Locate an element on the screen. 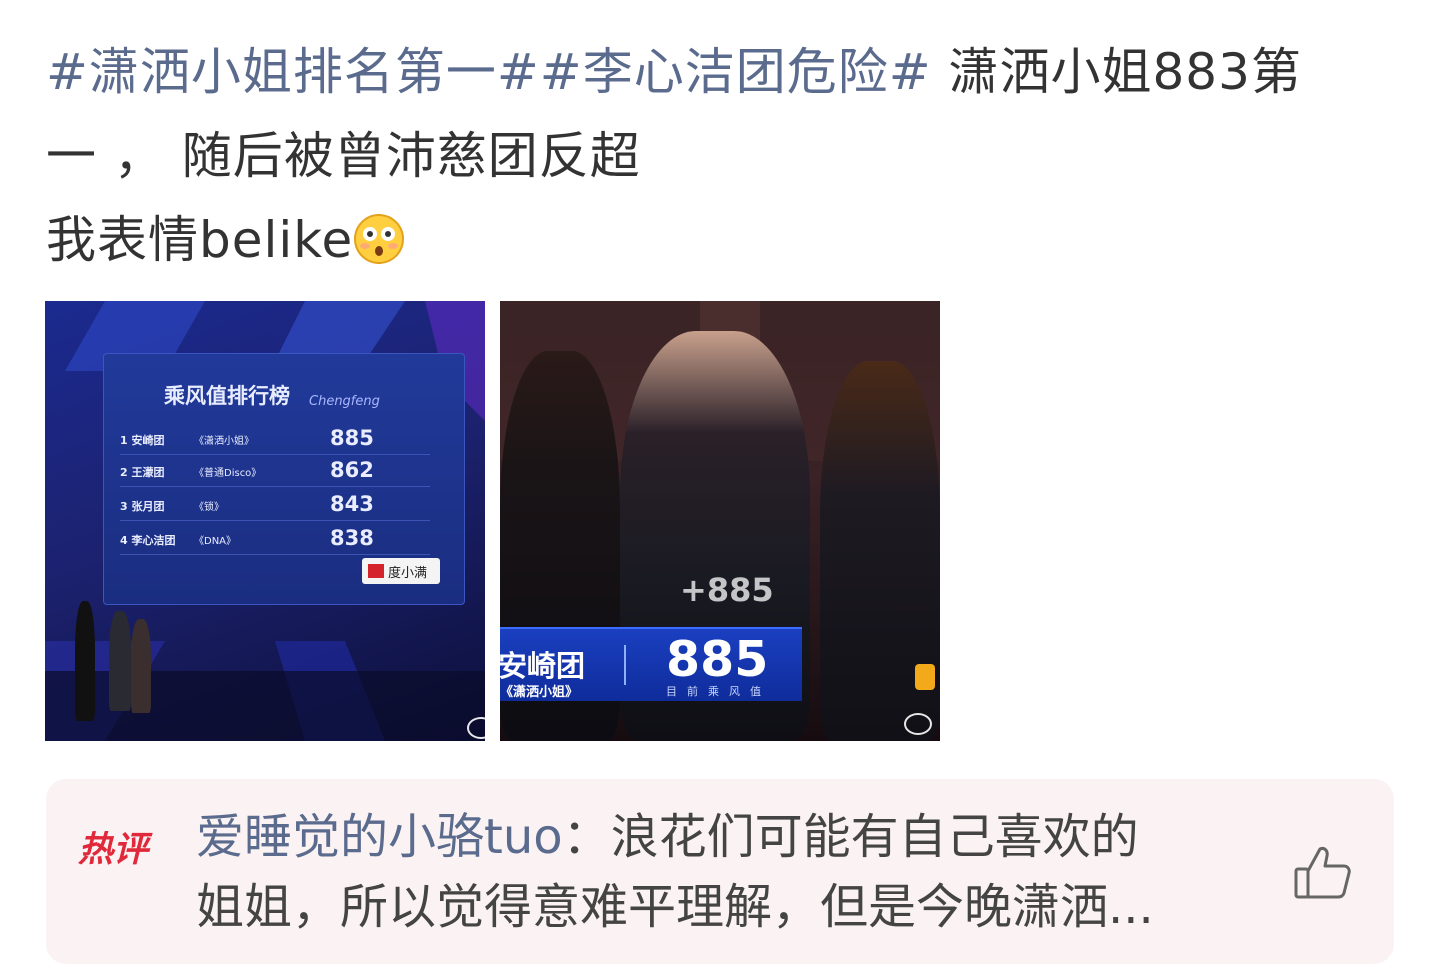  comment-username: 爱睡觉的小骆tuo is located at coordinates (379, 837).